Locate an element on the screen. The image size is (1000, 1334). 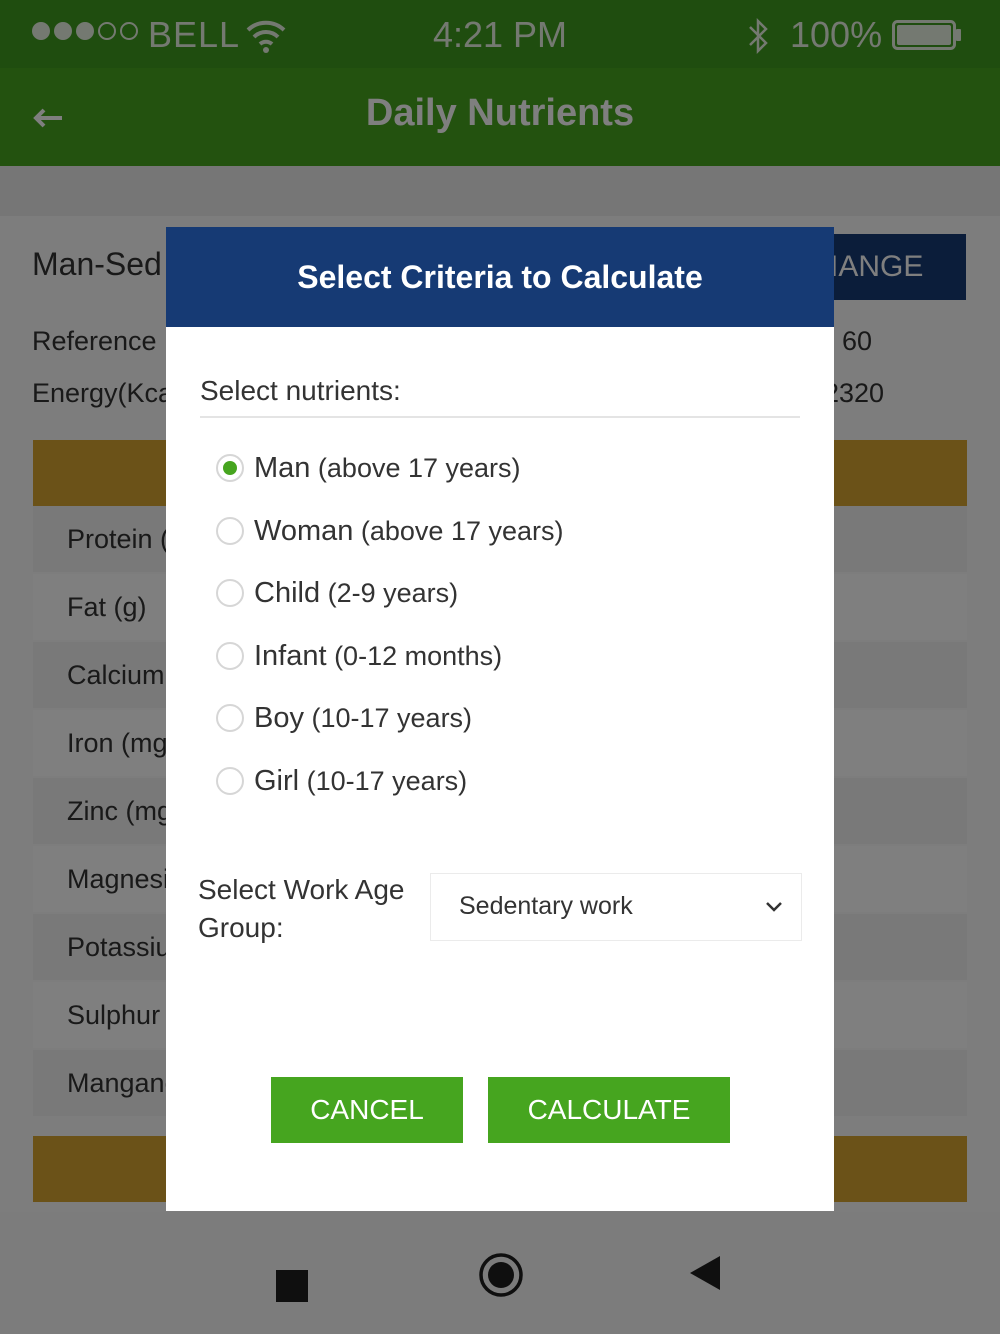
option-label: Boy is located at coordinates (279, 717).